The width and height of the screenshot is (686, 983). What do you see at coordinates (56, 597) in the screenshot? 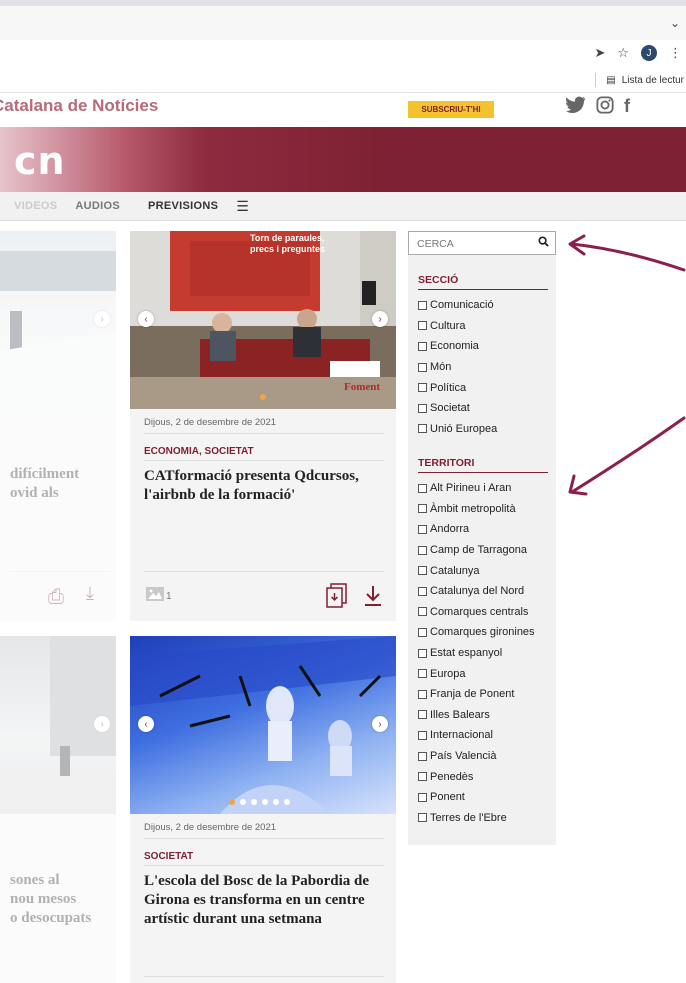
I see `download-text-icon: ⎙` at bounding box center [56, 597].